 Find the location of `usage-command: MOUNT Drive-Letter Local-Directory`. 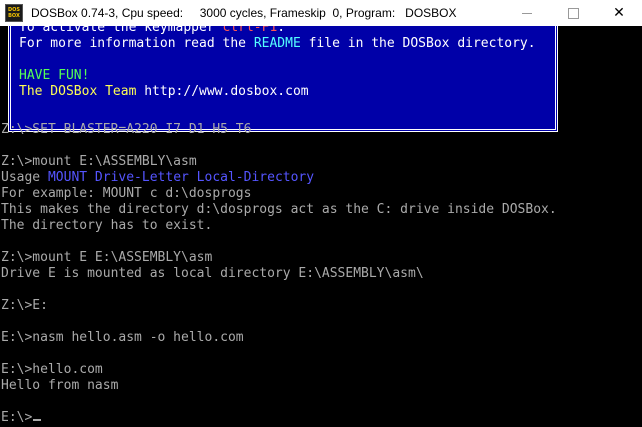

usage-command: MOUNT Drive-Letter Local-Directory is located at coordinates (181, 177).